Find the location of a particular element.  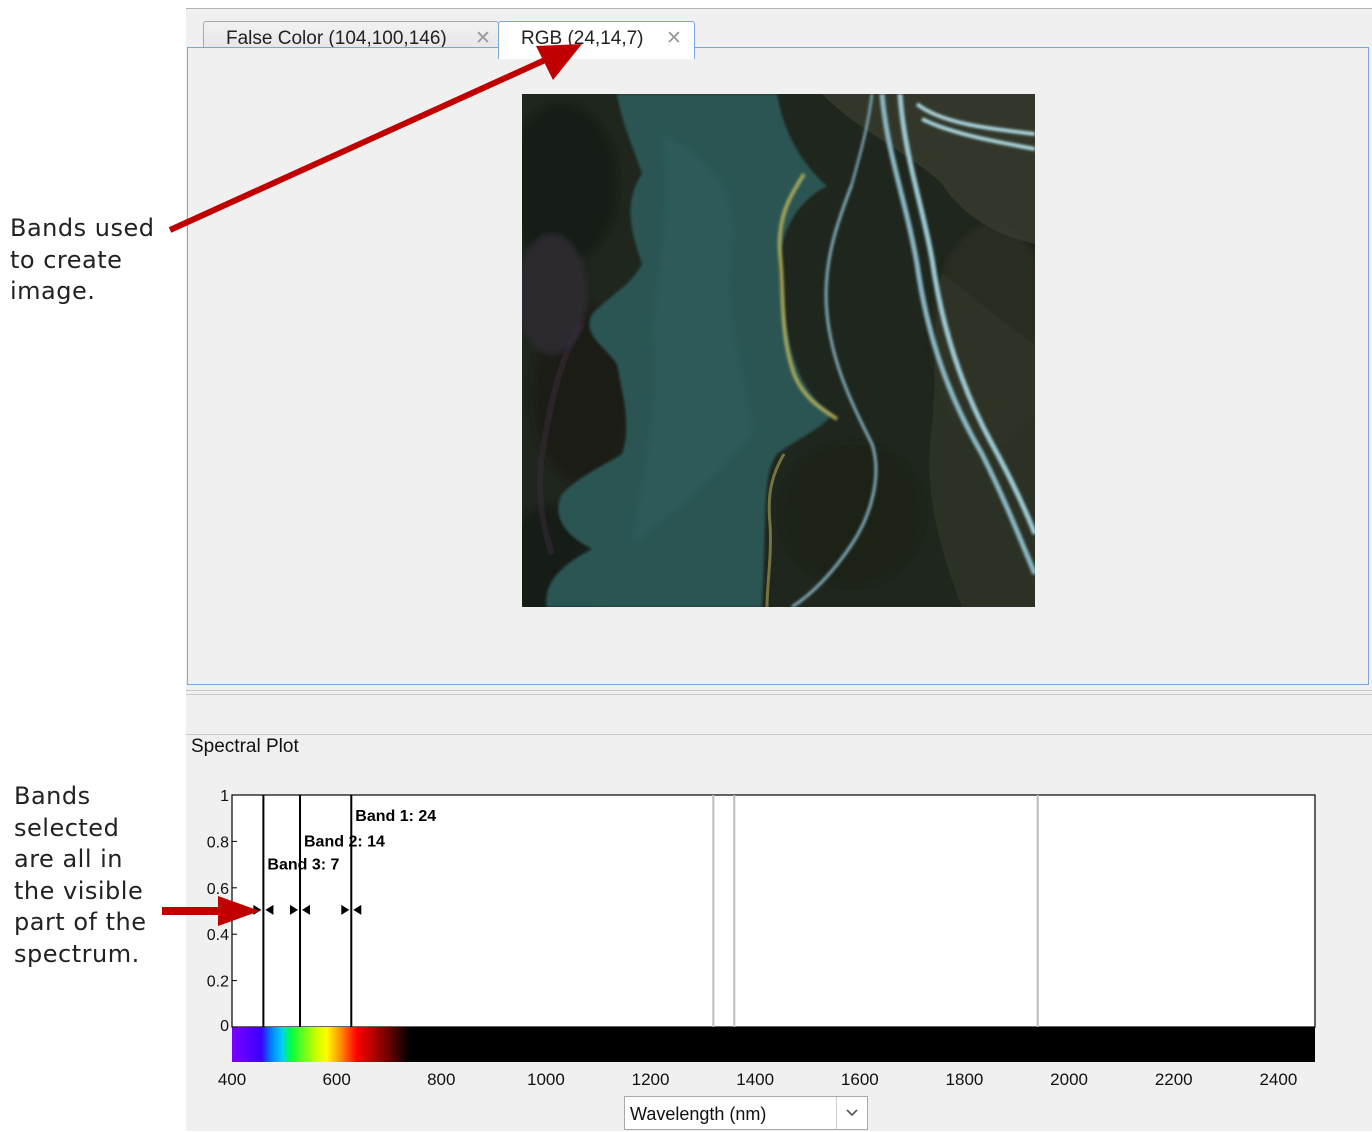

spectrum-bar-visible is located at coordinates (321, 1044).